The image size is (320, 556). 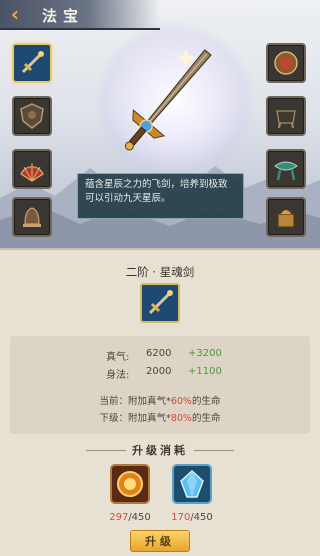 I want to click on ribbon-icon, so click(x=286, y=171).